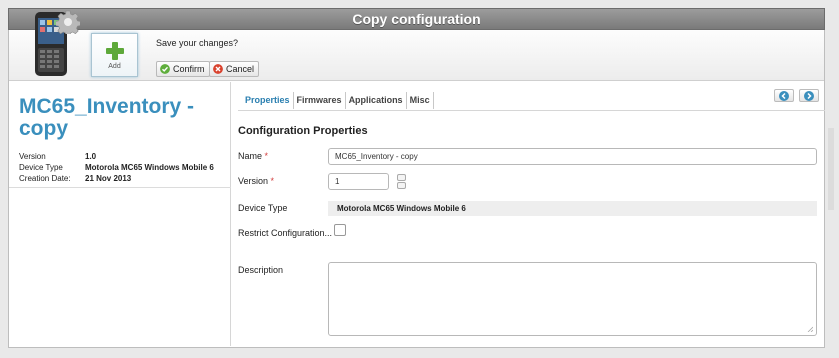  What do you see at coordinates (376, 100) in the screenshot?
I see `tab-applications: Applications` at bounding box center [376, 100].